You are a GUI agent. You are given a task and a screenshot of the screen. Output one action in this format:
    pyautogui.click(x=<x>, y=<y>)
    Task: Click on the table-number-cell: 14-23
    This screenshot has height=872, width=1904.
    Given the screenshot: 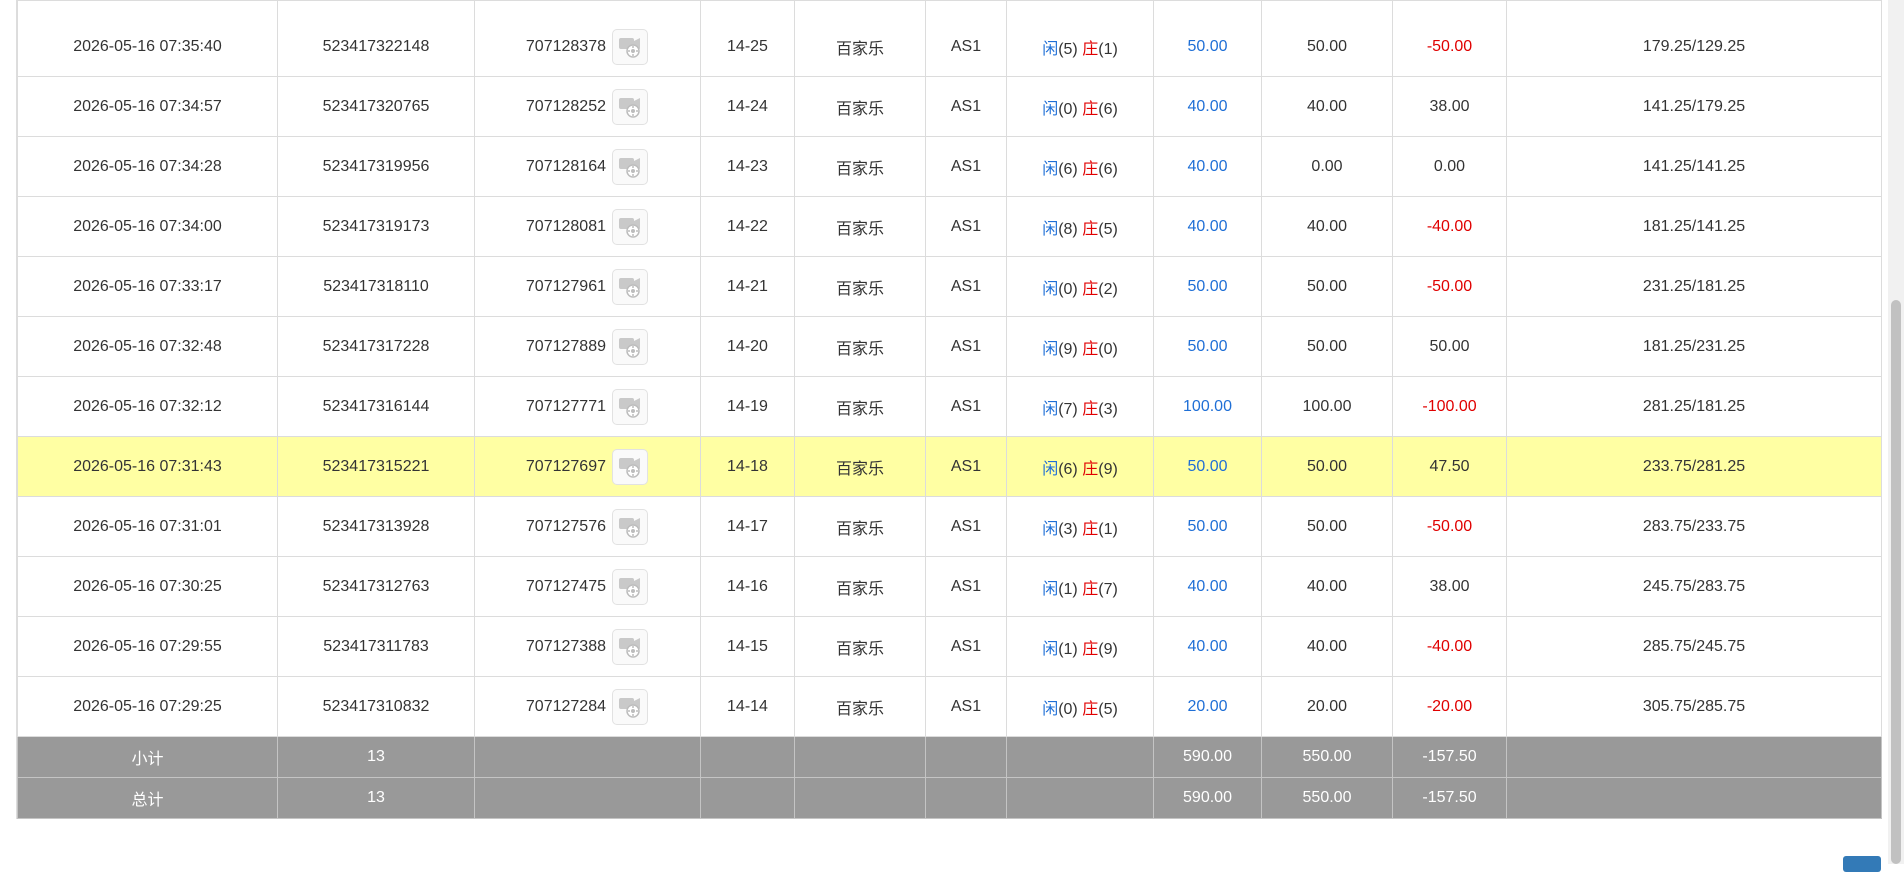 What is the action you would take?
    pyautogui.click(x=747, y=166)
    